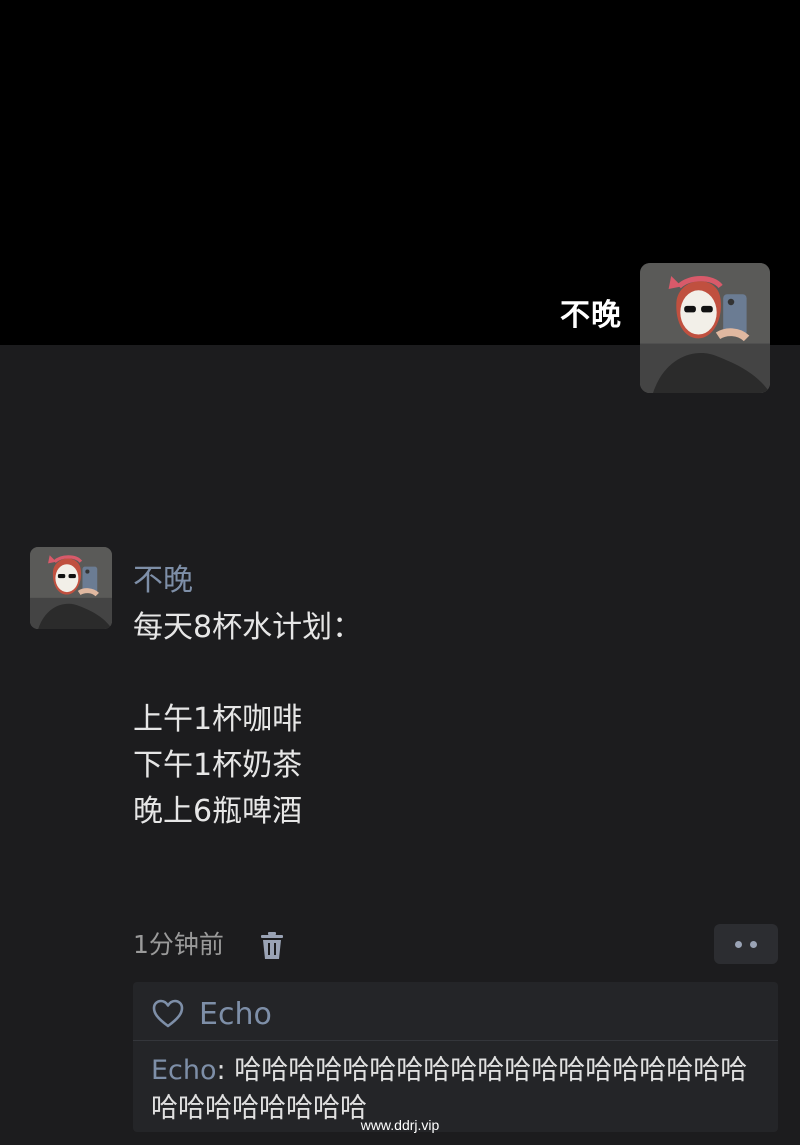 This screenshot has height=1145, width=800. I want to click on divider, so click(455, 1040).